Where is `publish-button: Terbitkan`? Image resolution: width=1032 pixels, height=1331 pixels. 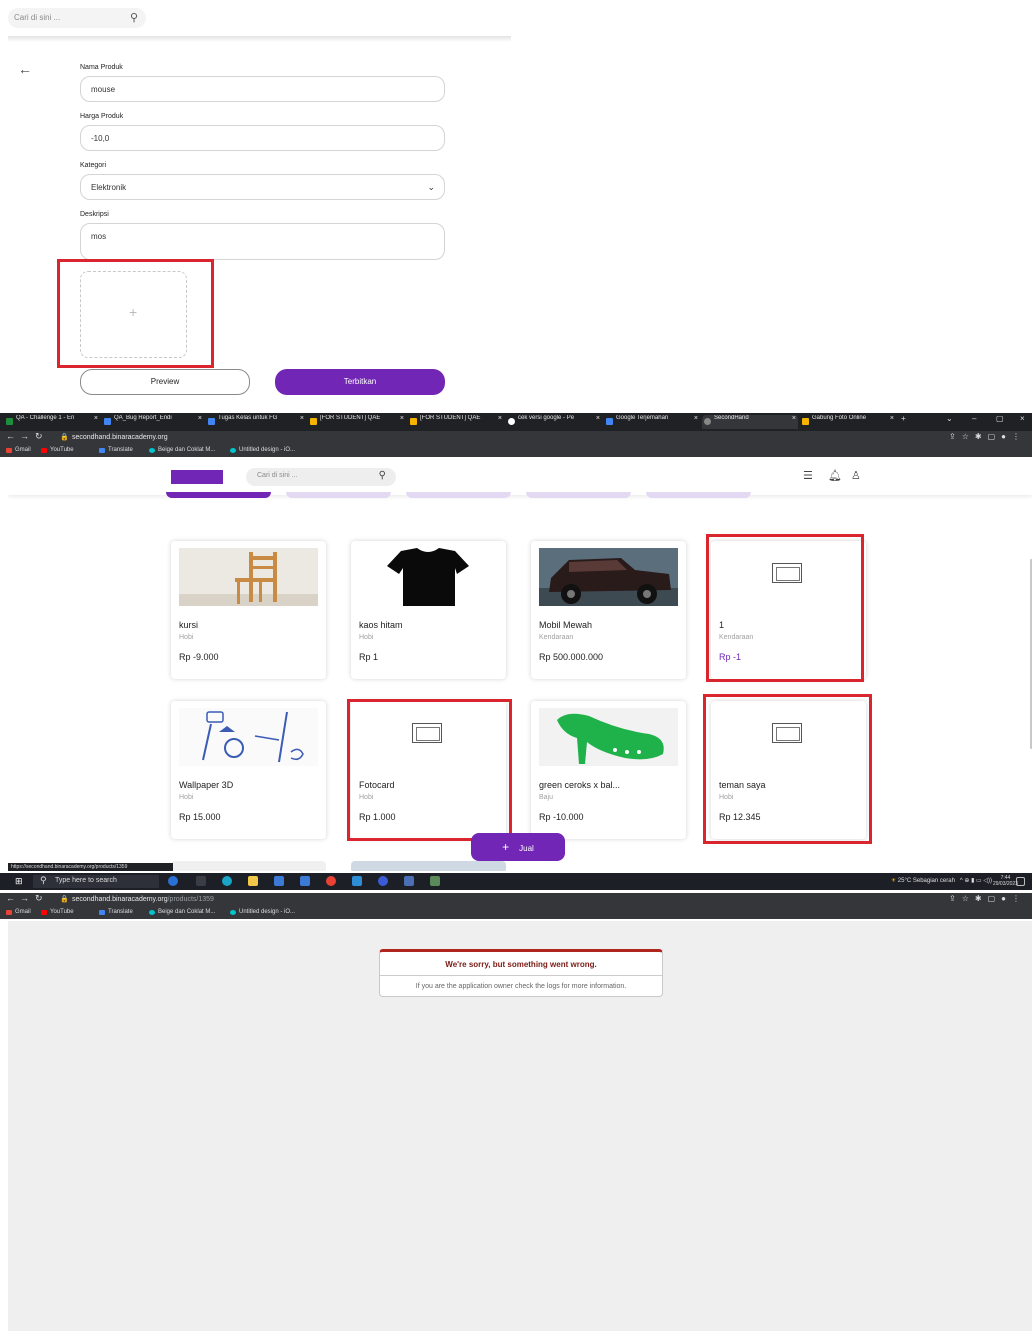
publish-button: Terbitkan is located at coordinates (360, 382).